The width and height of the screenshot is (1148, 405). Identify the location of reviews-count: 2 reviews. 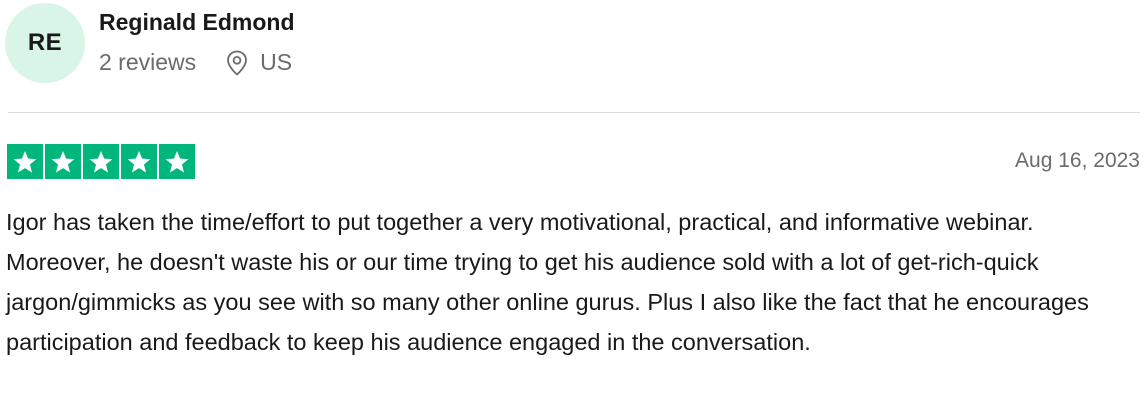
(148, 62).